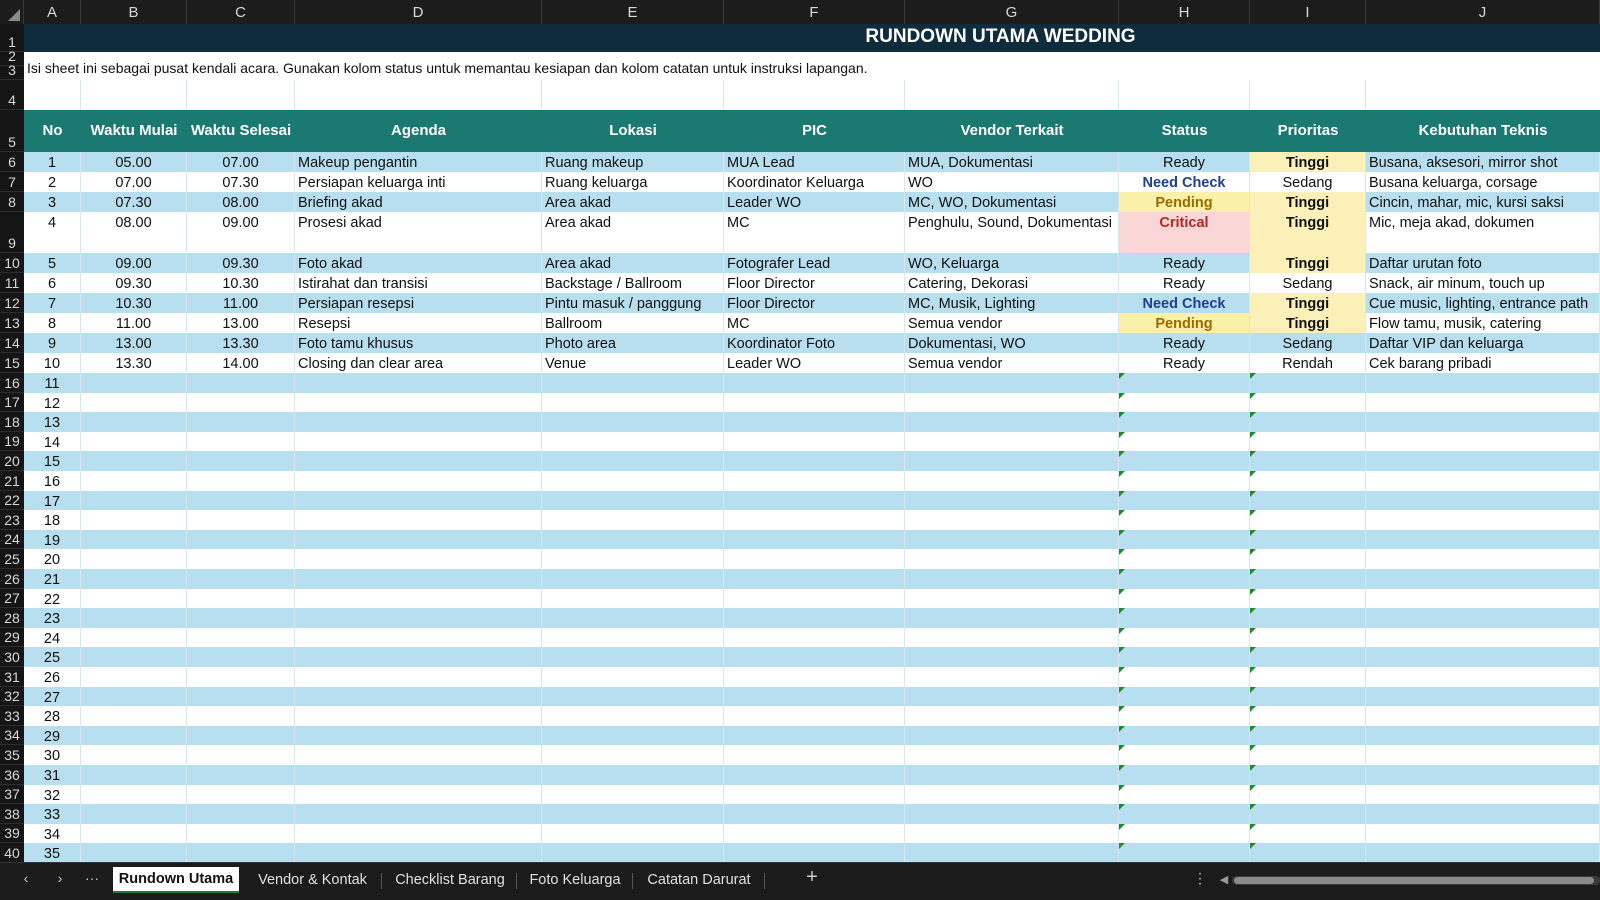 This screenshot has height=900, width=1600. Describe the element at coordinates (814, 162) in the screenshot. I see `table-cell: MUA Lead` at that location.